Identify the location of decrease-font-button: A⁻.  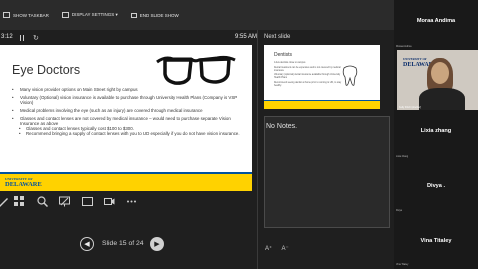
(285, 249).